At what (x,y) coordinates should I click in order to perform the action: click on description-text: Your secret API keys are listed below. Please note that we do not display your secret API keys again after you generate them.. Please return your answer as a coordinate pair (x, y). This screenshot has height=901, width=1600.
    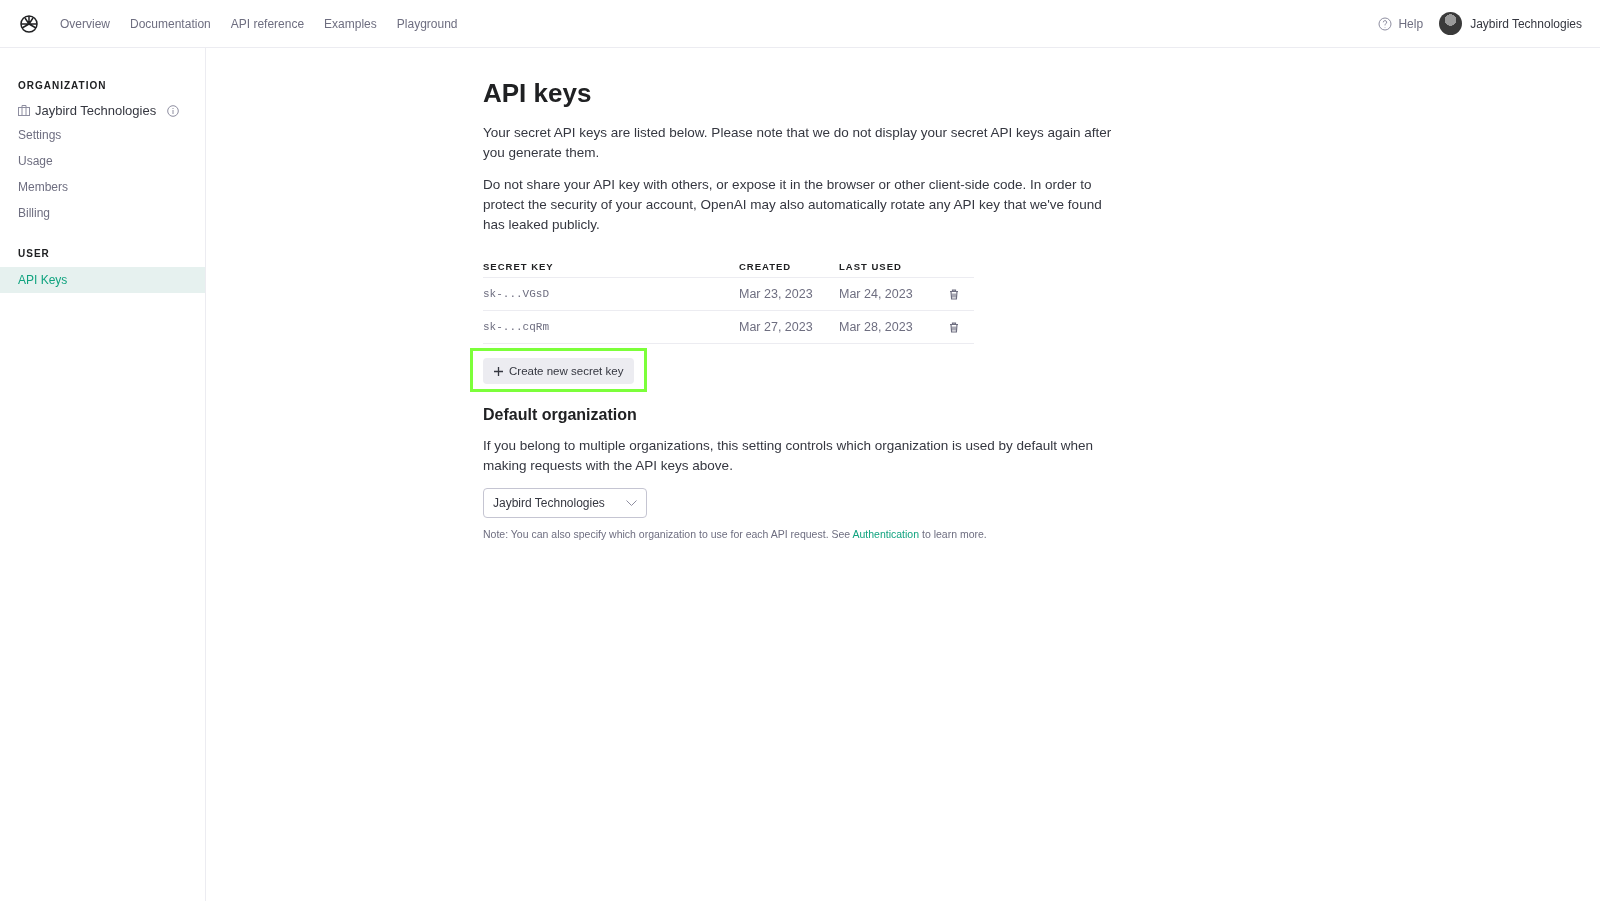
    Looking at the image, I should click on (798, 143).